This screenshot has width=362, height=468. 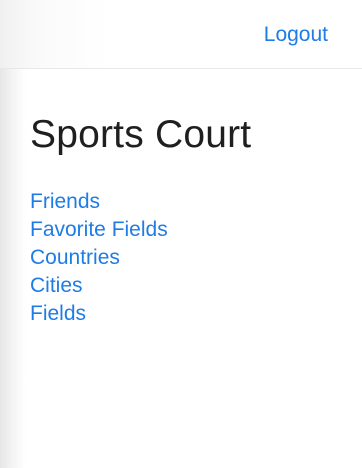 I want to click on list-item: Fields, so click(x=99, y=314).